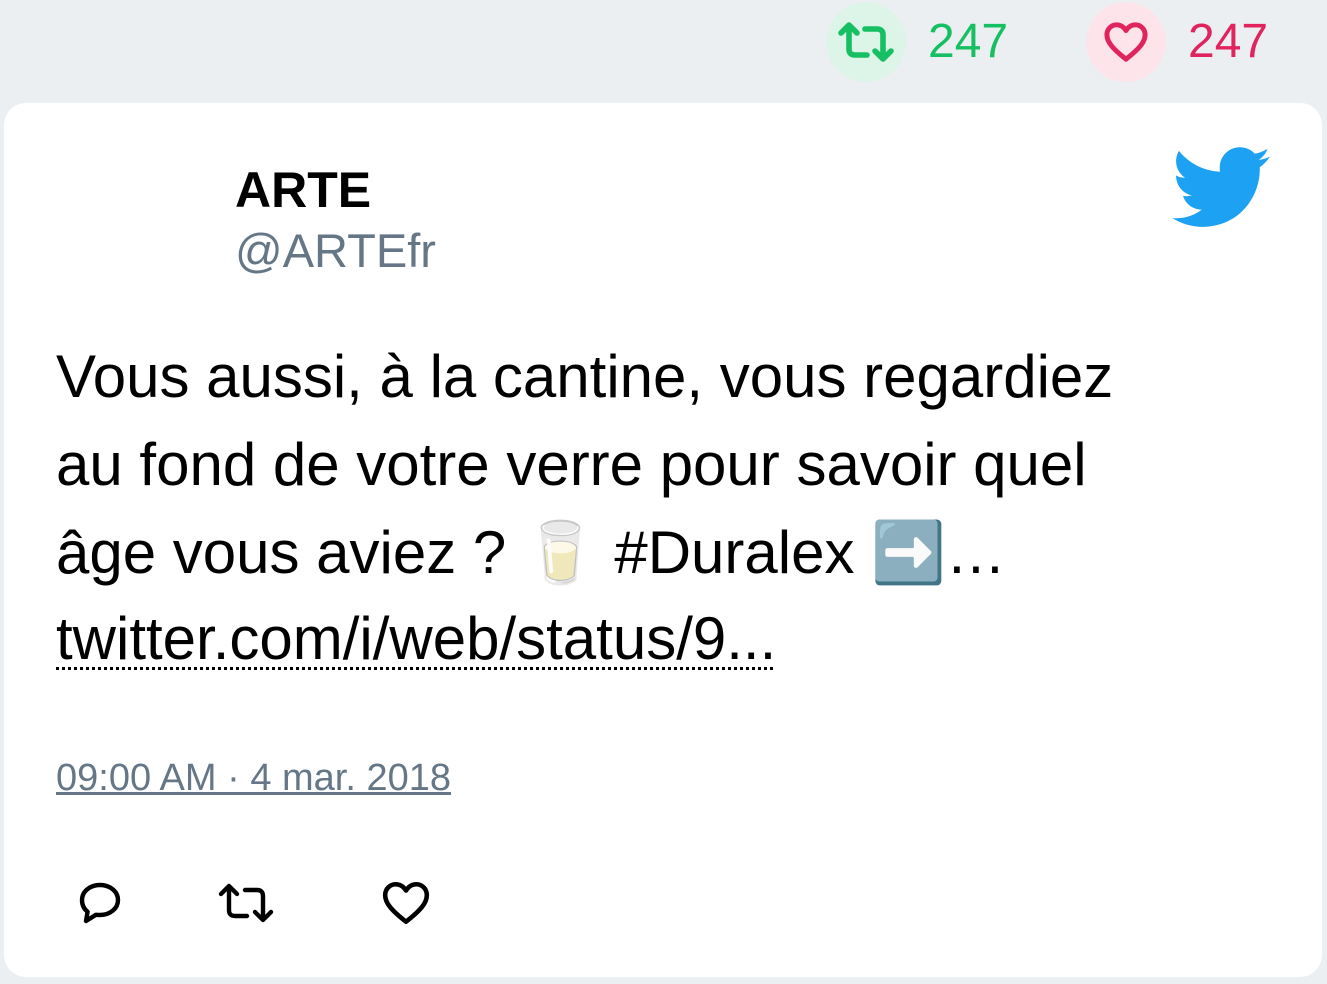  Describe the element at coordinates (1228, 41) in the screenshot. I see `like-count: 247` at that location.